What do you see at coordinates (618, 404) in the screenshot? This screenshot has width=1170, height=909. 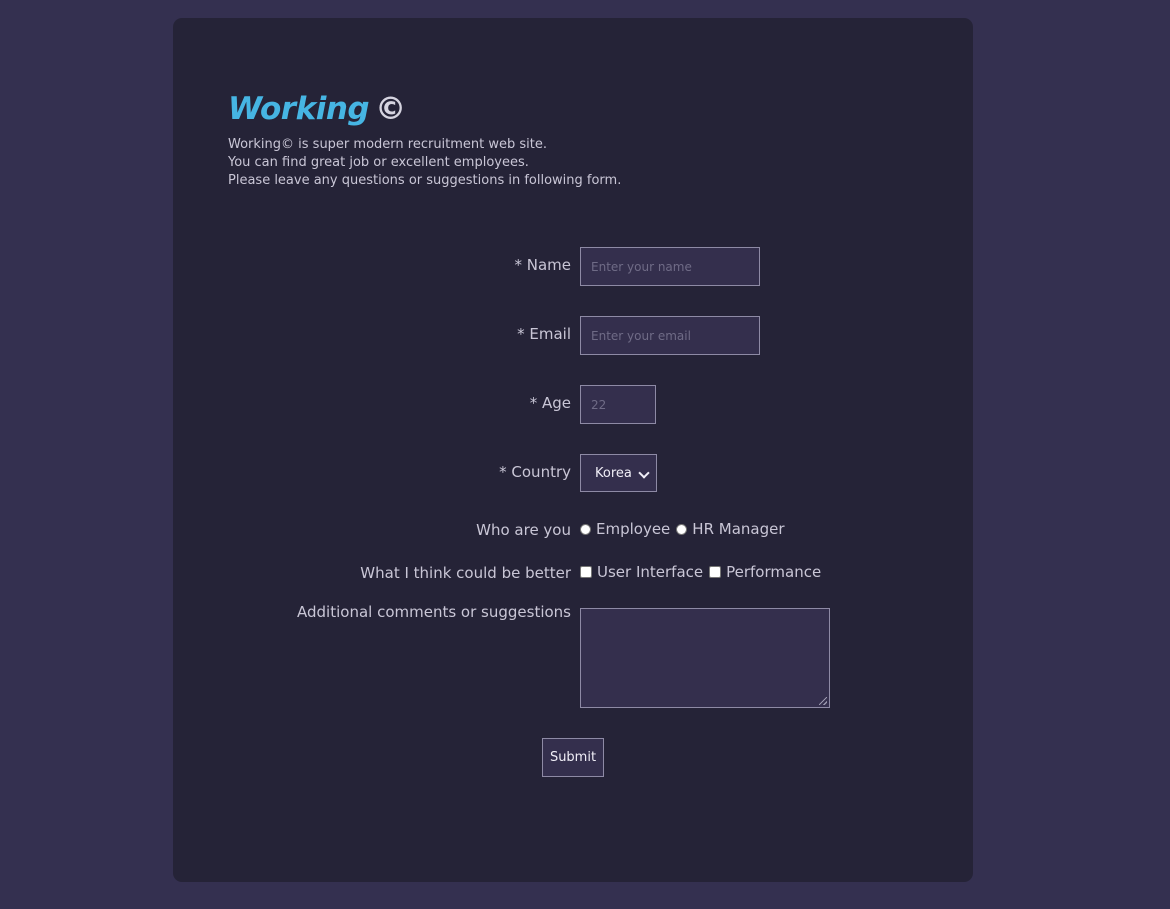 I see `age-input` at bounding box center [618, 404].